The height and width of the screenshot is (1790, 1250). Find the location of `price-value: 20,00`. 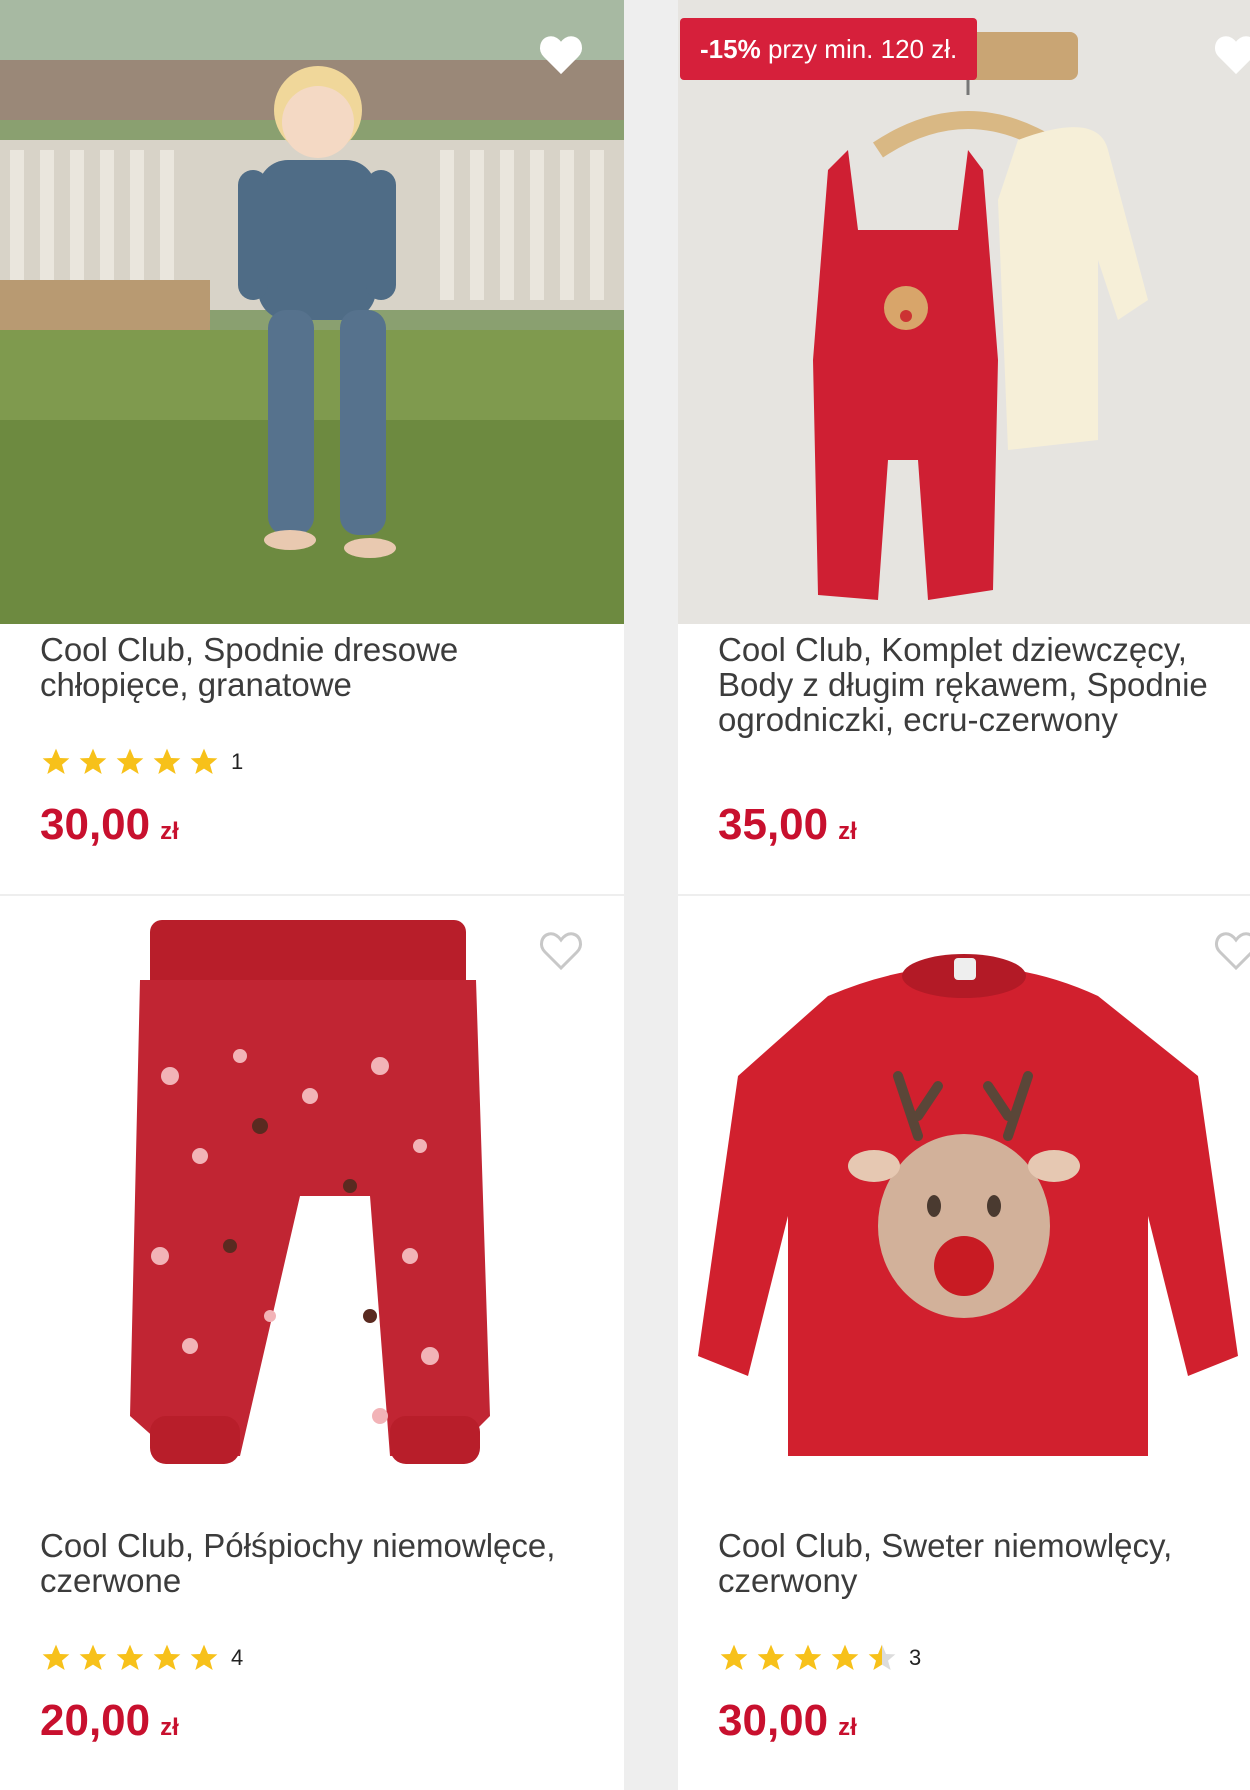

price-value: 20,00 is located at coordinates (95, 1720).